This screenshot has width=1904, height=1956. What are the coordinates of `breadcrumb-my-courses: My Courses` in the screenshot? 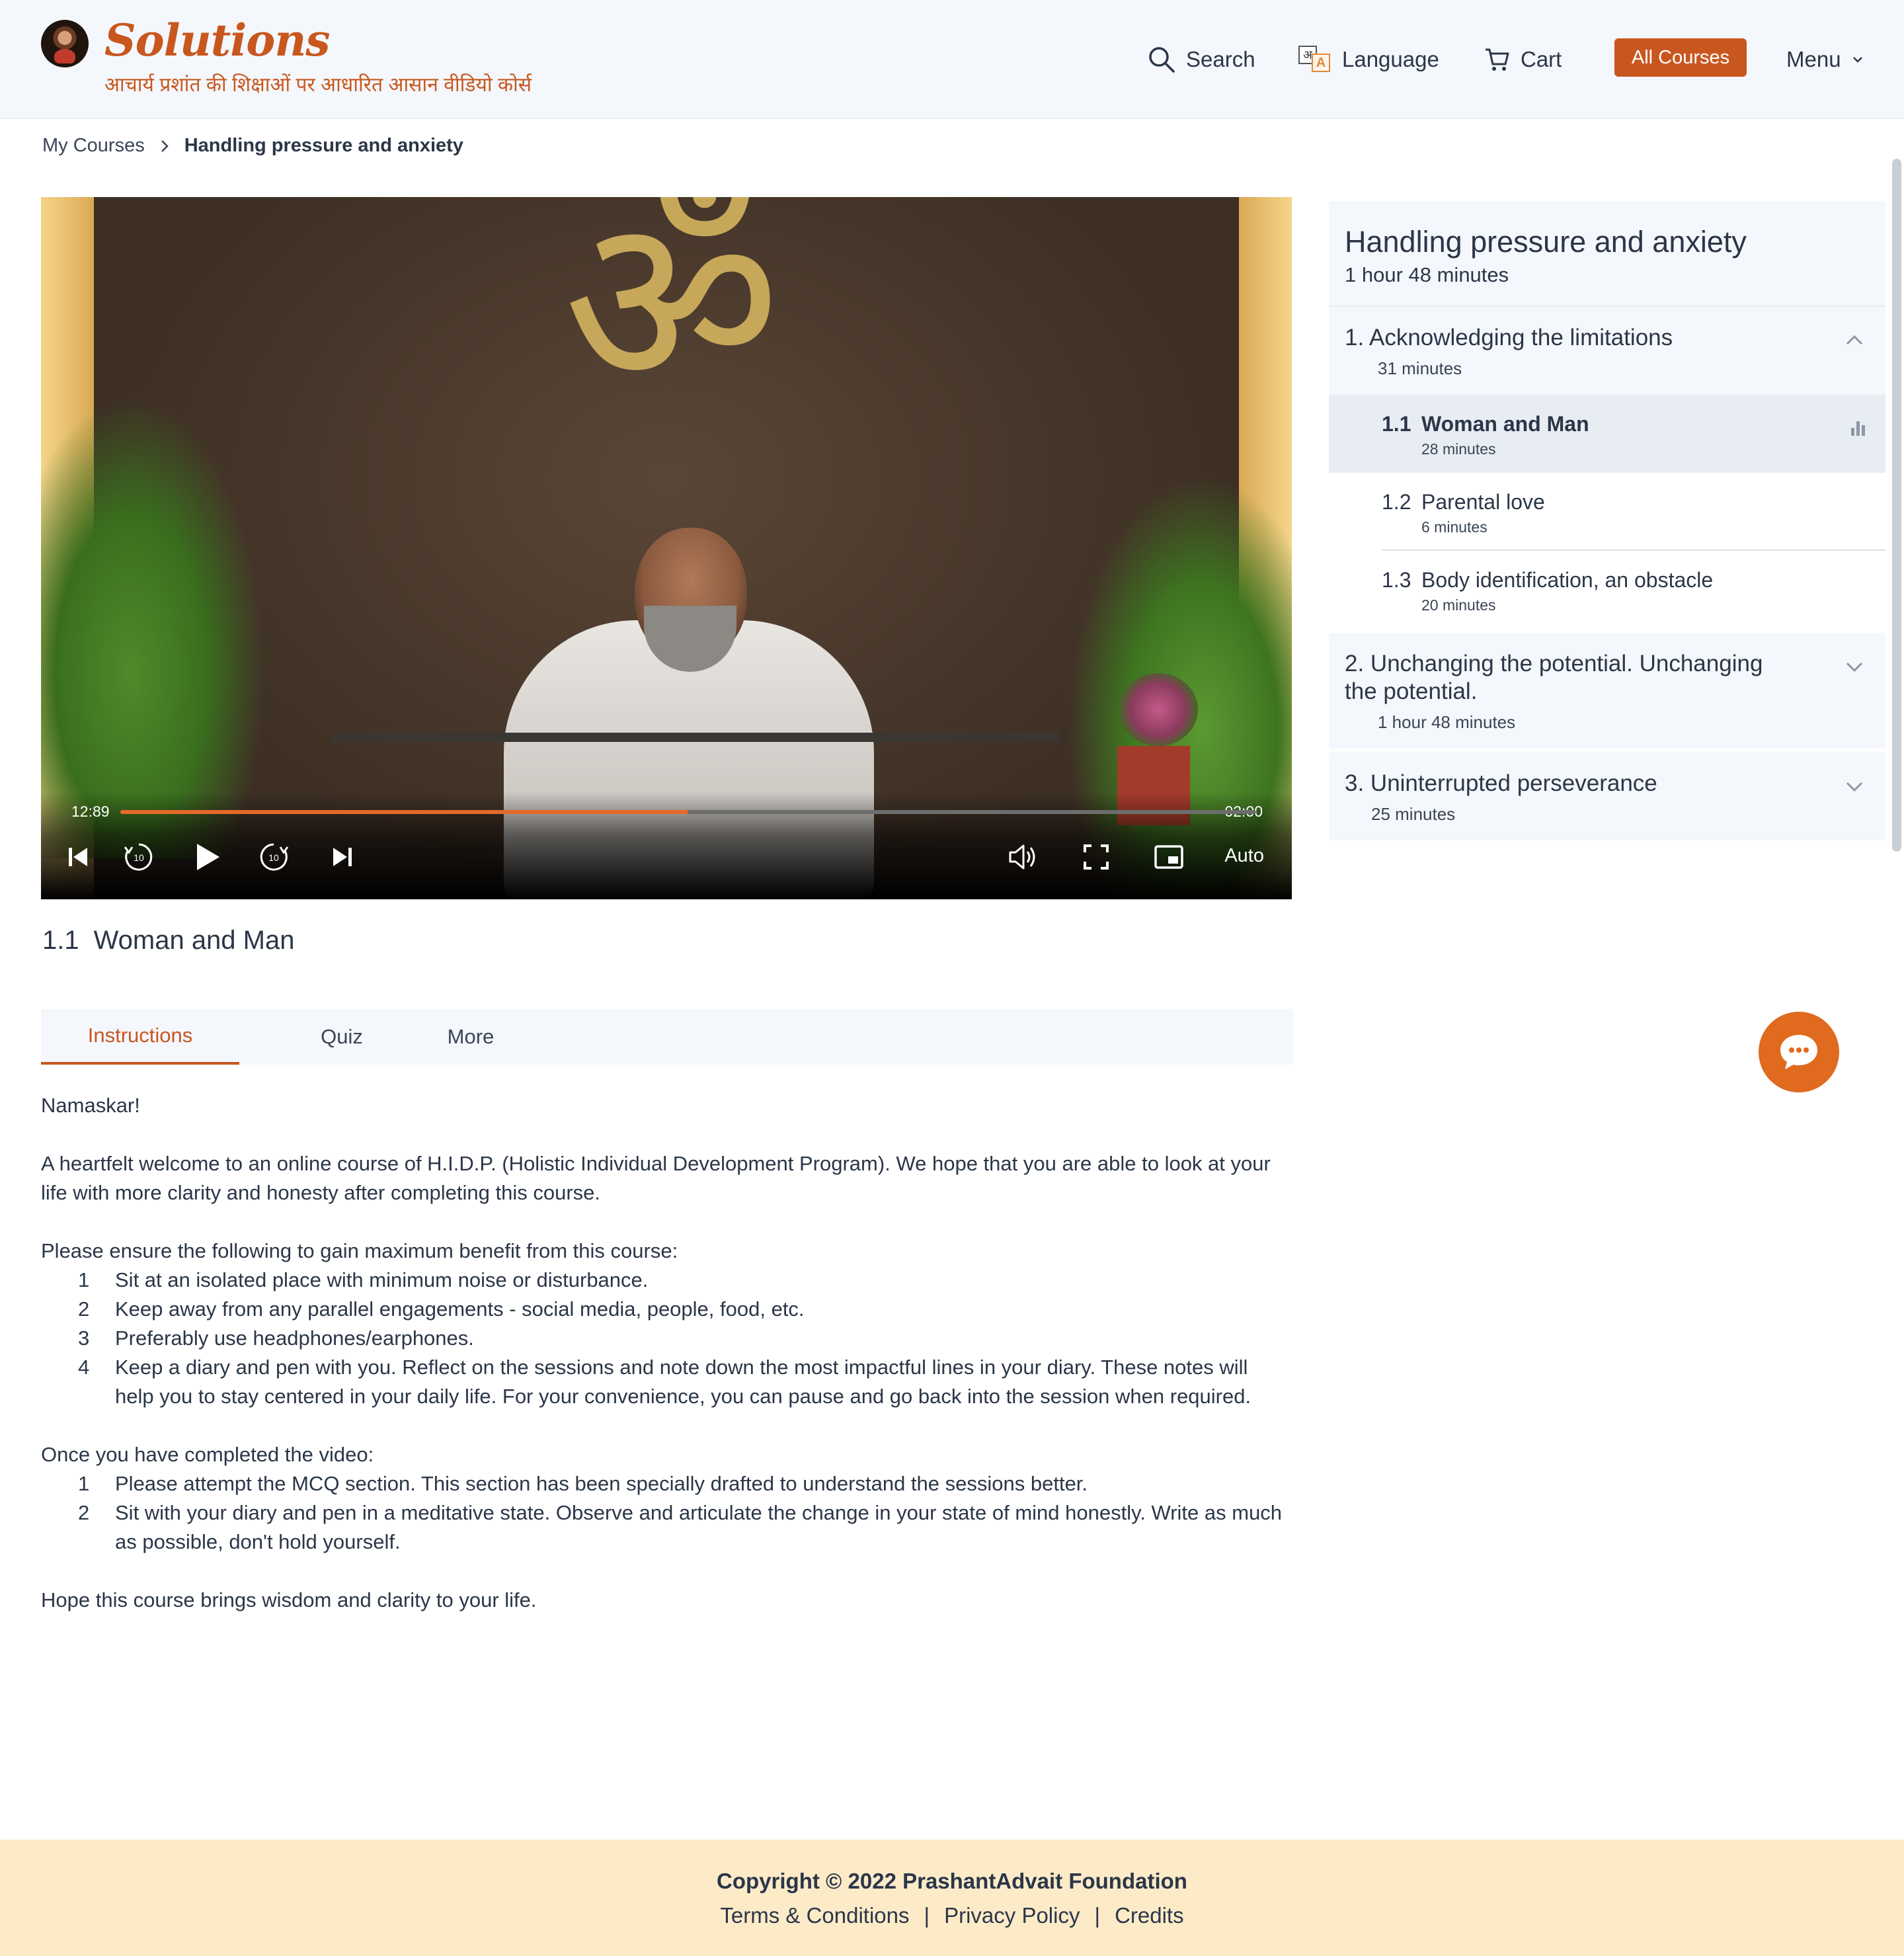 It's located at (93, 146).